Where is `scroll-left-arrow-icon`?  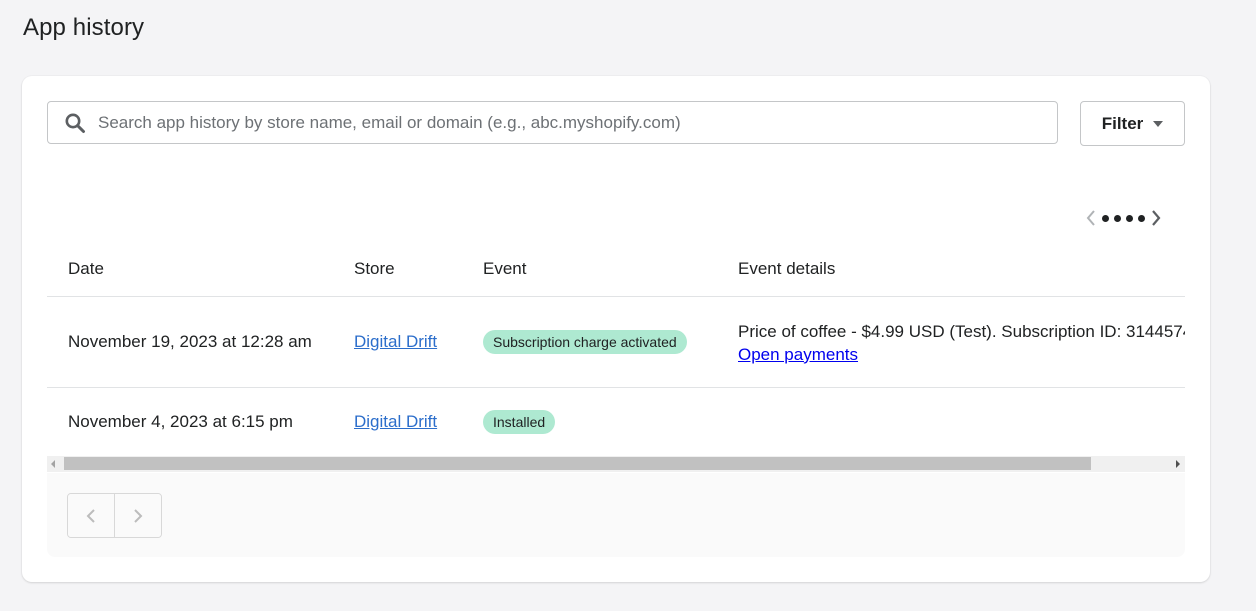
scroll-left-arrow-icon is located at coordinates (53, 464).